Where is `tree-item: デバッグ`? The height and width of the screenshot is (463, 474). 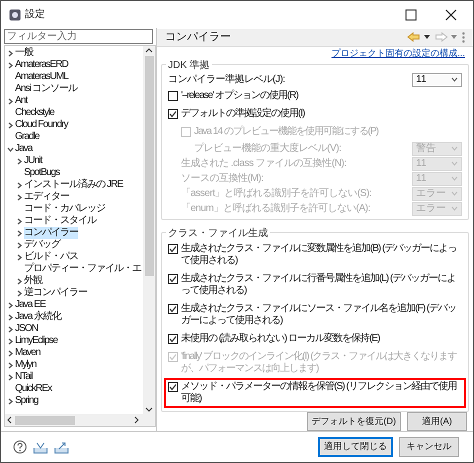 tree-item: デバッグ is located at coordinates (42, 245).